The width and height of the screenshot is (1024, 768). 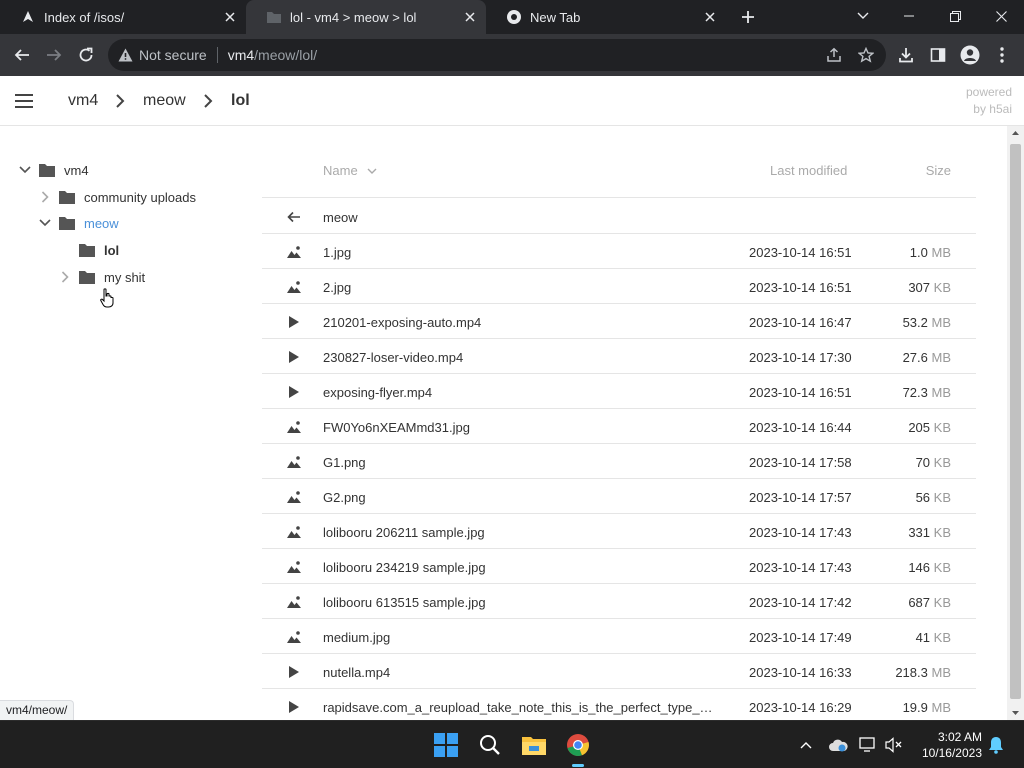 I want to click on tab-index-isos: Index of /isos/, so click(x=123, y=17).